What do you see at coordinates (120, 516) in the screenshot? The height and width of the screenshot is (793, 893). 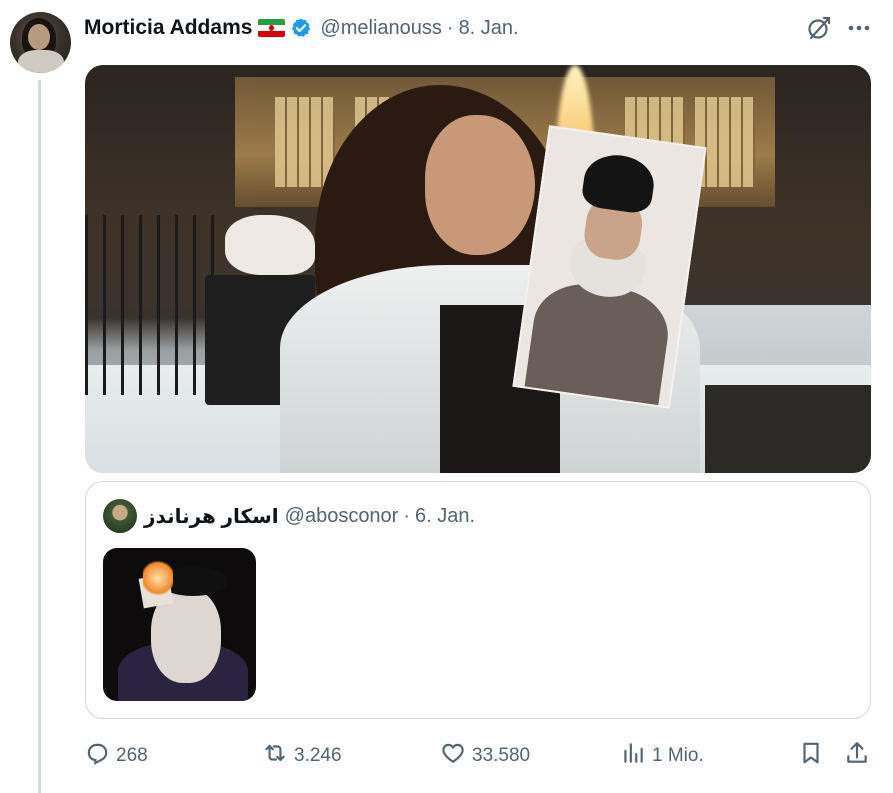 I see `quoted-author-avatar` at bounding box center [120, 516].